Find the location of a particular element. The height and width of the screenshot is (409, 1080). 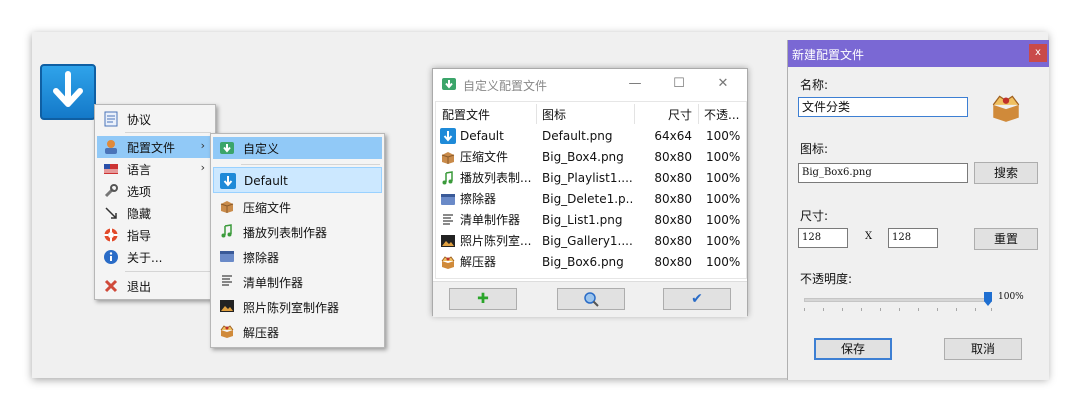

menu-item-label: 选项 is located at coordinates (139, 192).